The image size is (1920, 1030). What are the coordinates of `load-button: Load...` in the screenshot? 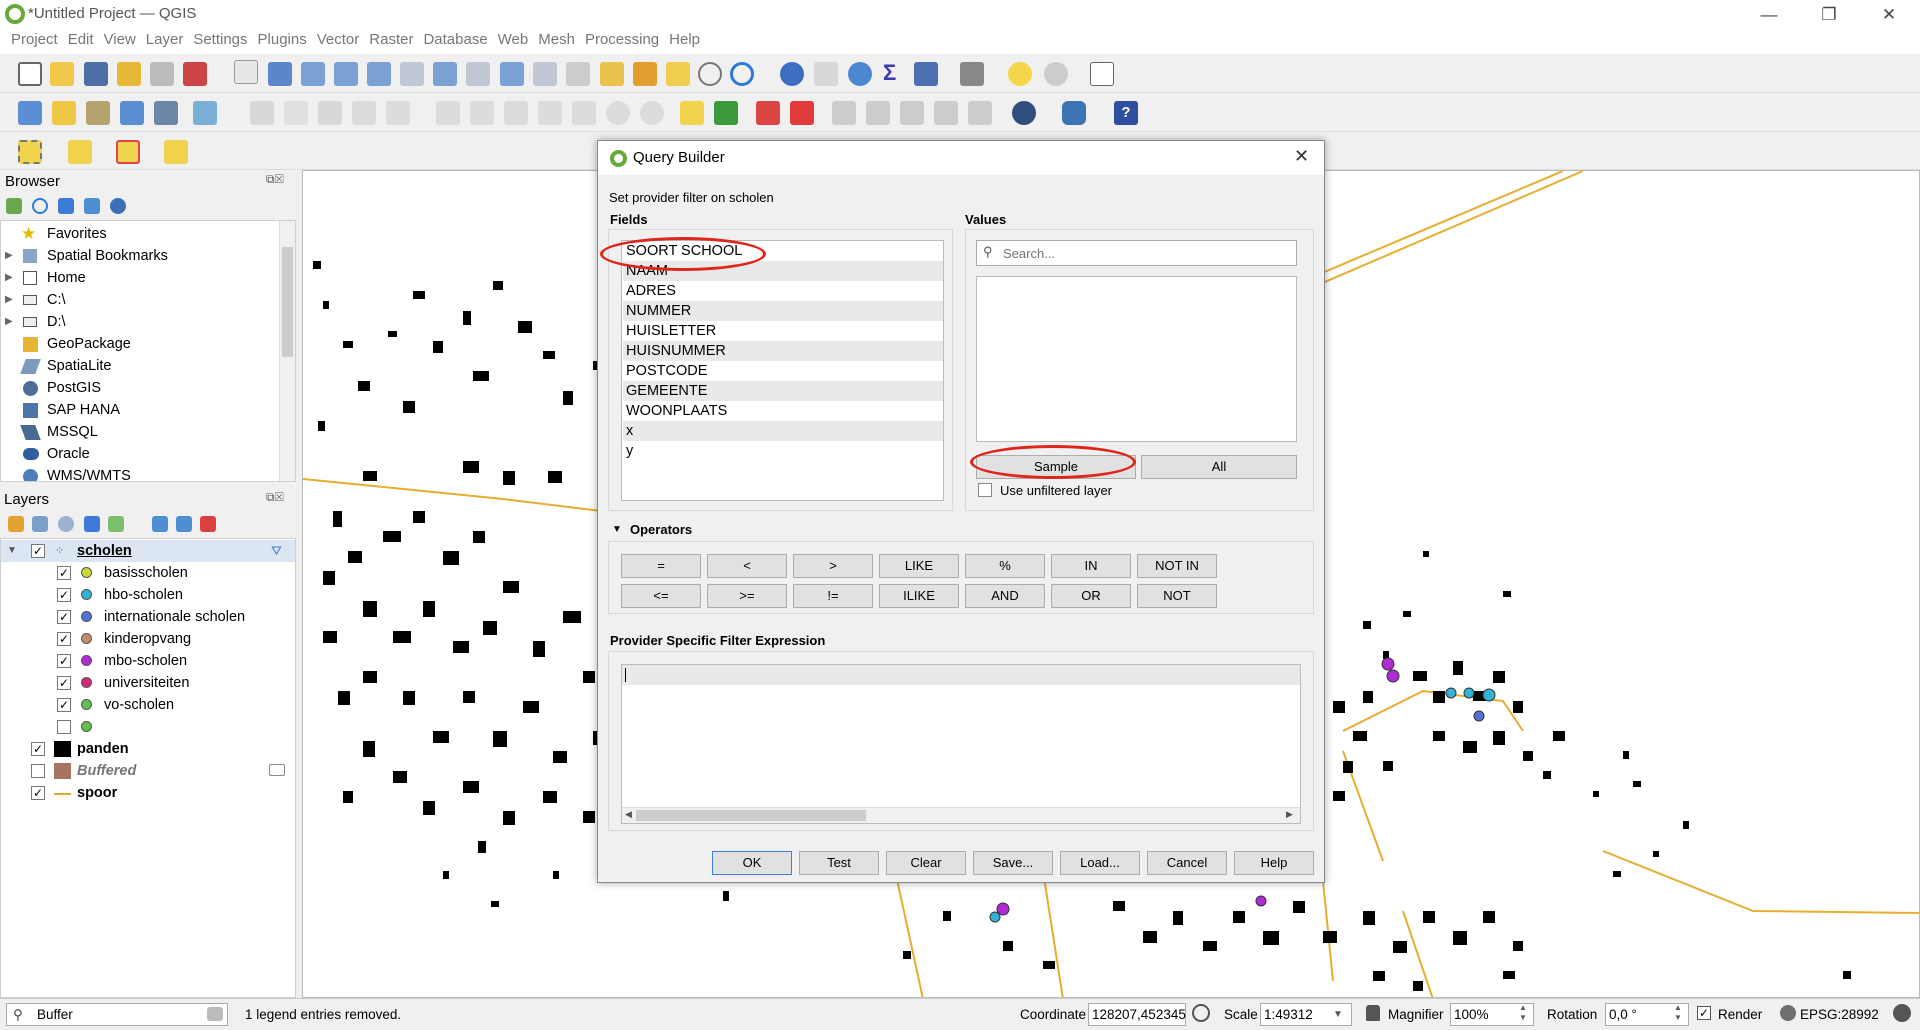 It's located at (1100, 863).